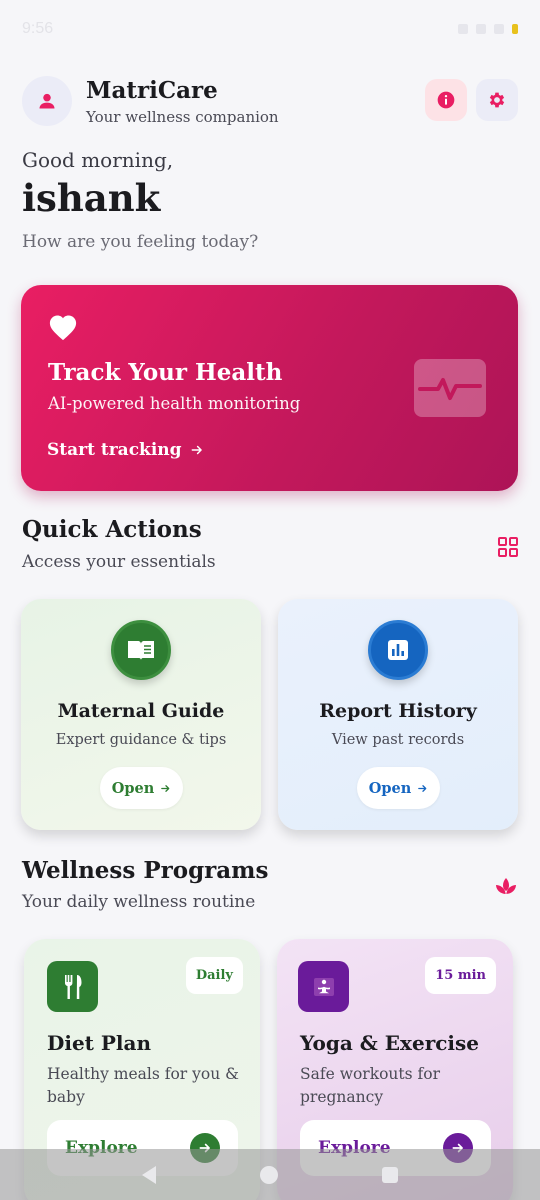  I want to click on app-subtitle: Your wellness companion, so click(182, 116).